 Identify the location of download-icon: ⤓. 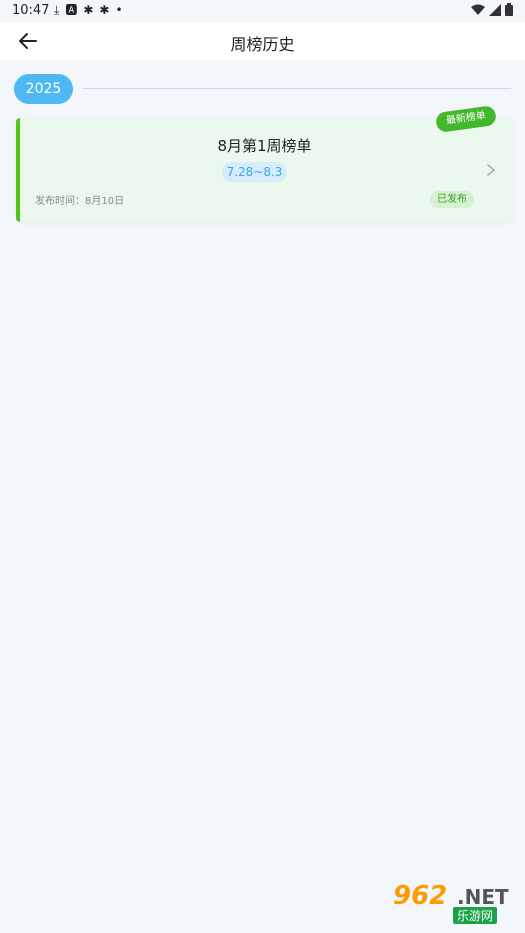
(57, 10).